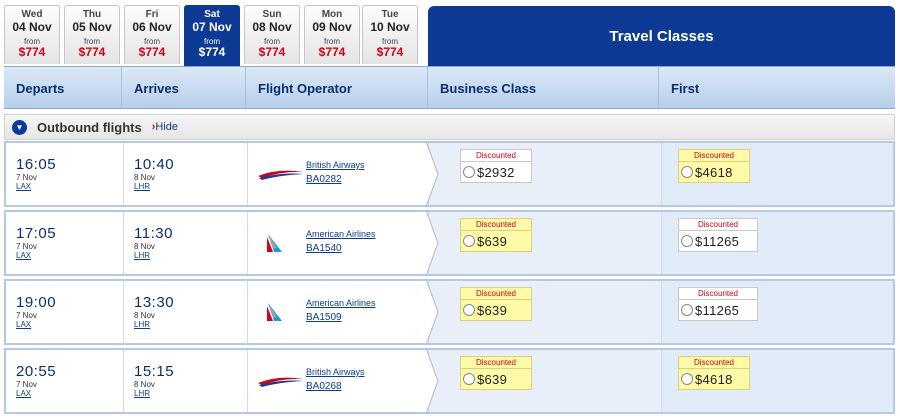  What do you see at coordinates (36, 371) in the screenshot?
I see `departure-time: 20:55` at bounding box center [36, 371].